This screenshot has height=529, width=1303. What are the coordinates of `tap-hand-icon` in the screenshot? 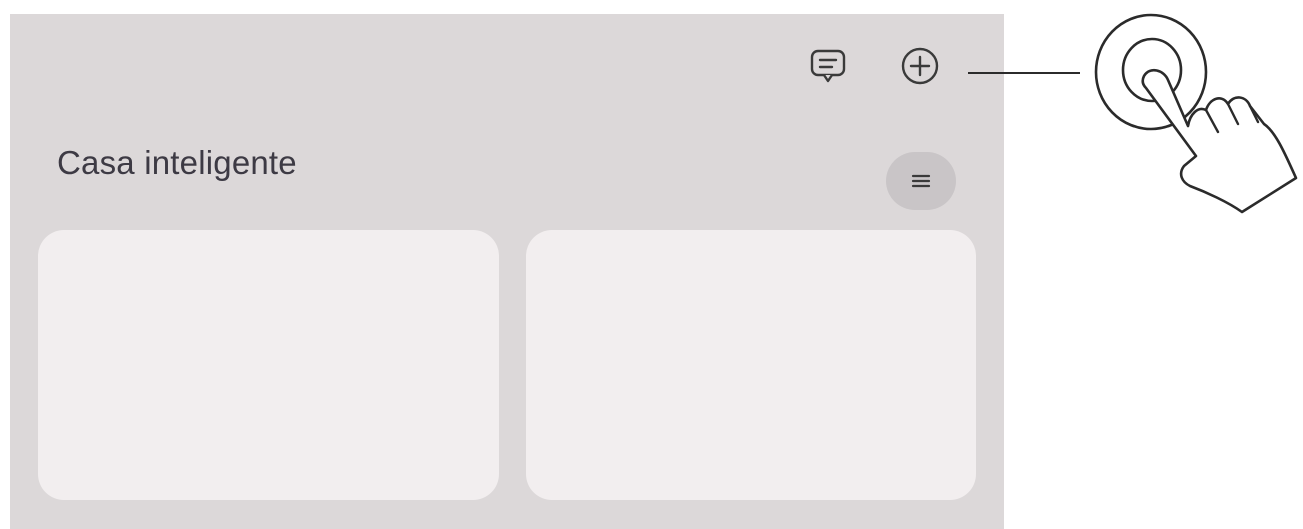 It's located at (1196, 113).